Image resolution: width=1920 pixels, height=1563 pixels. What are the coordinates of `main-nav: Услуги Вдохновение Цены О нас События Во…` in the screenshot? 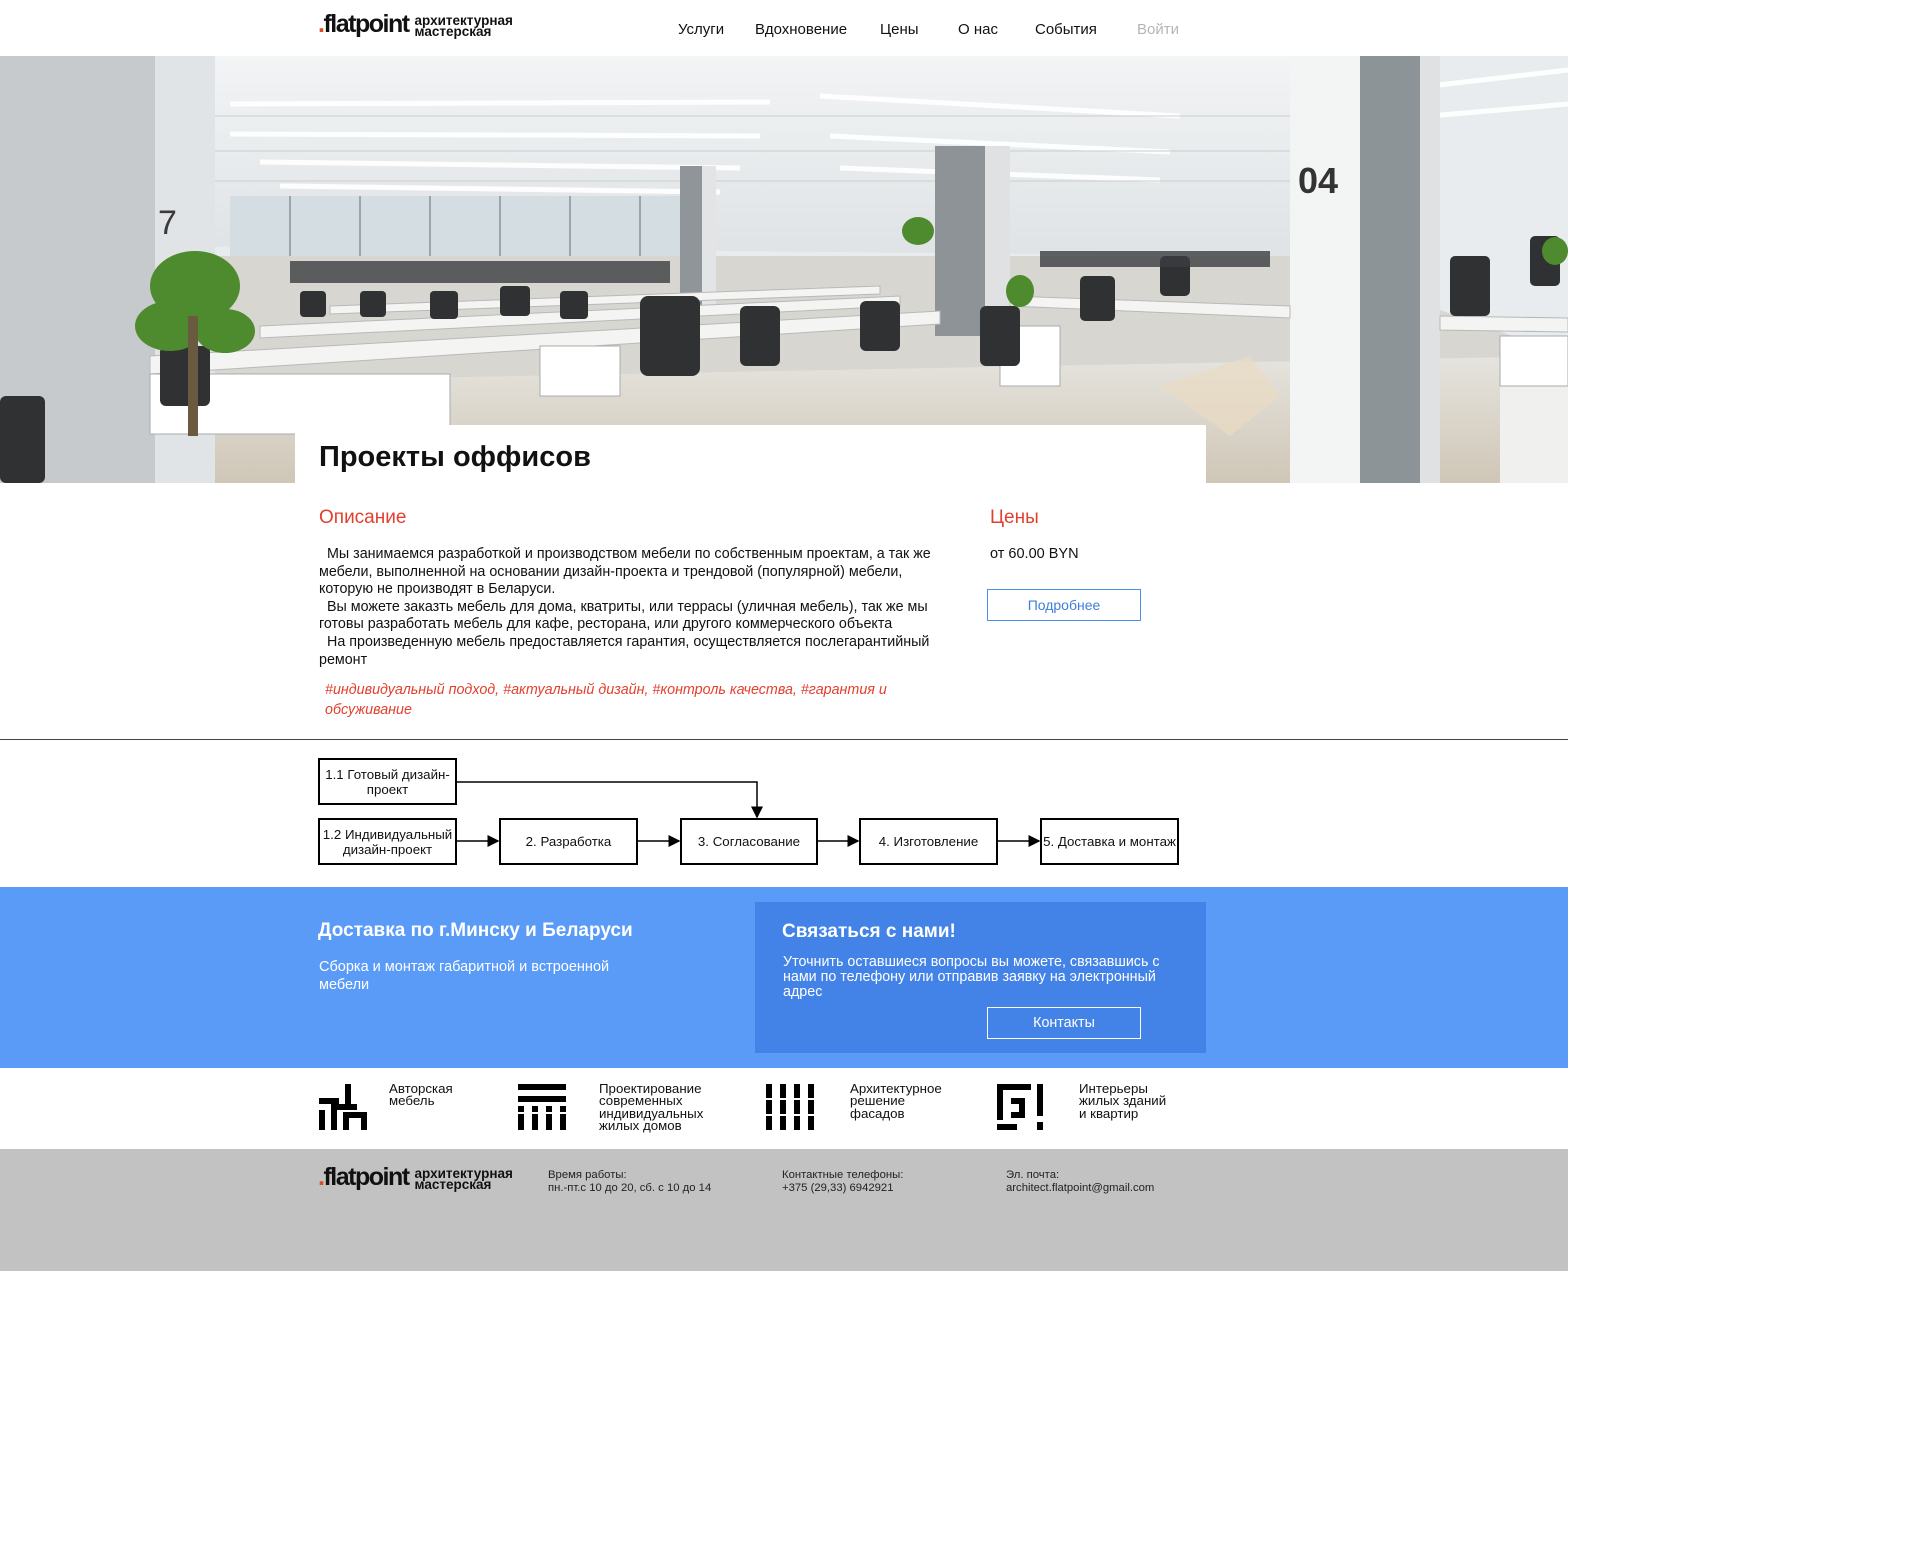 It's located at (784, 31).